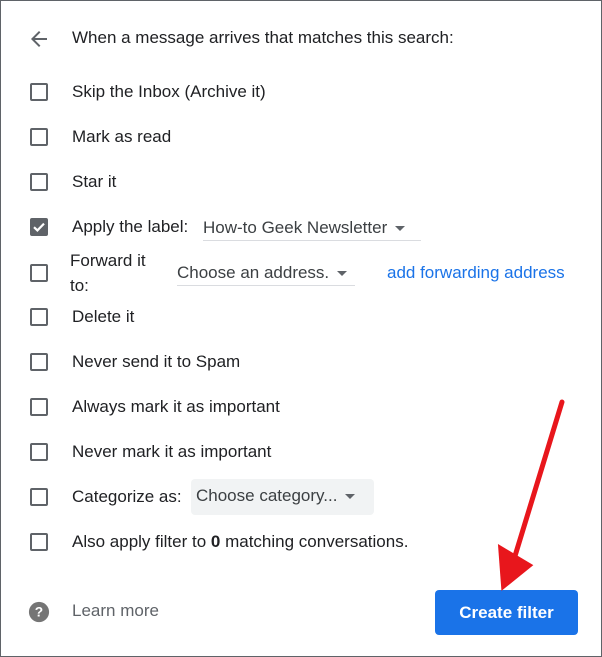  I want to click on also-apply-prefix: Also apply filter to, so click(141, 541).